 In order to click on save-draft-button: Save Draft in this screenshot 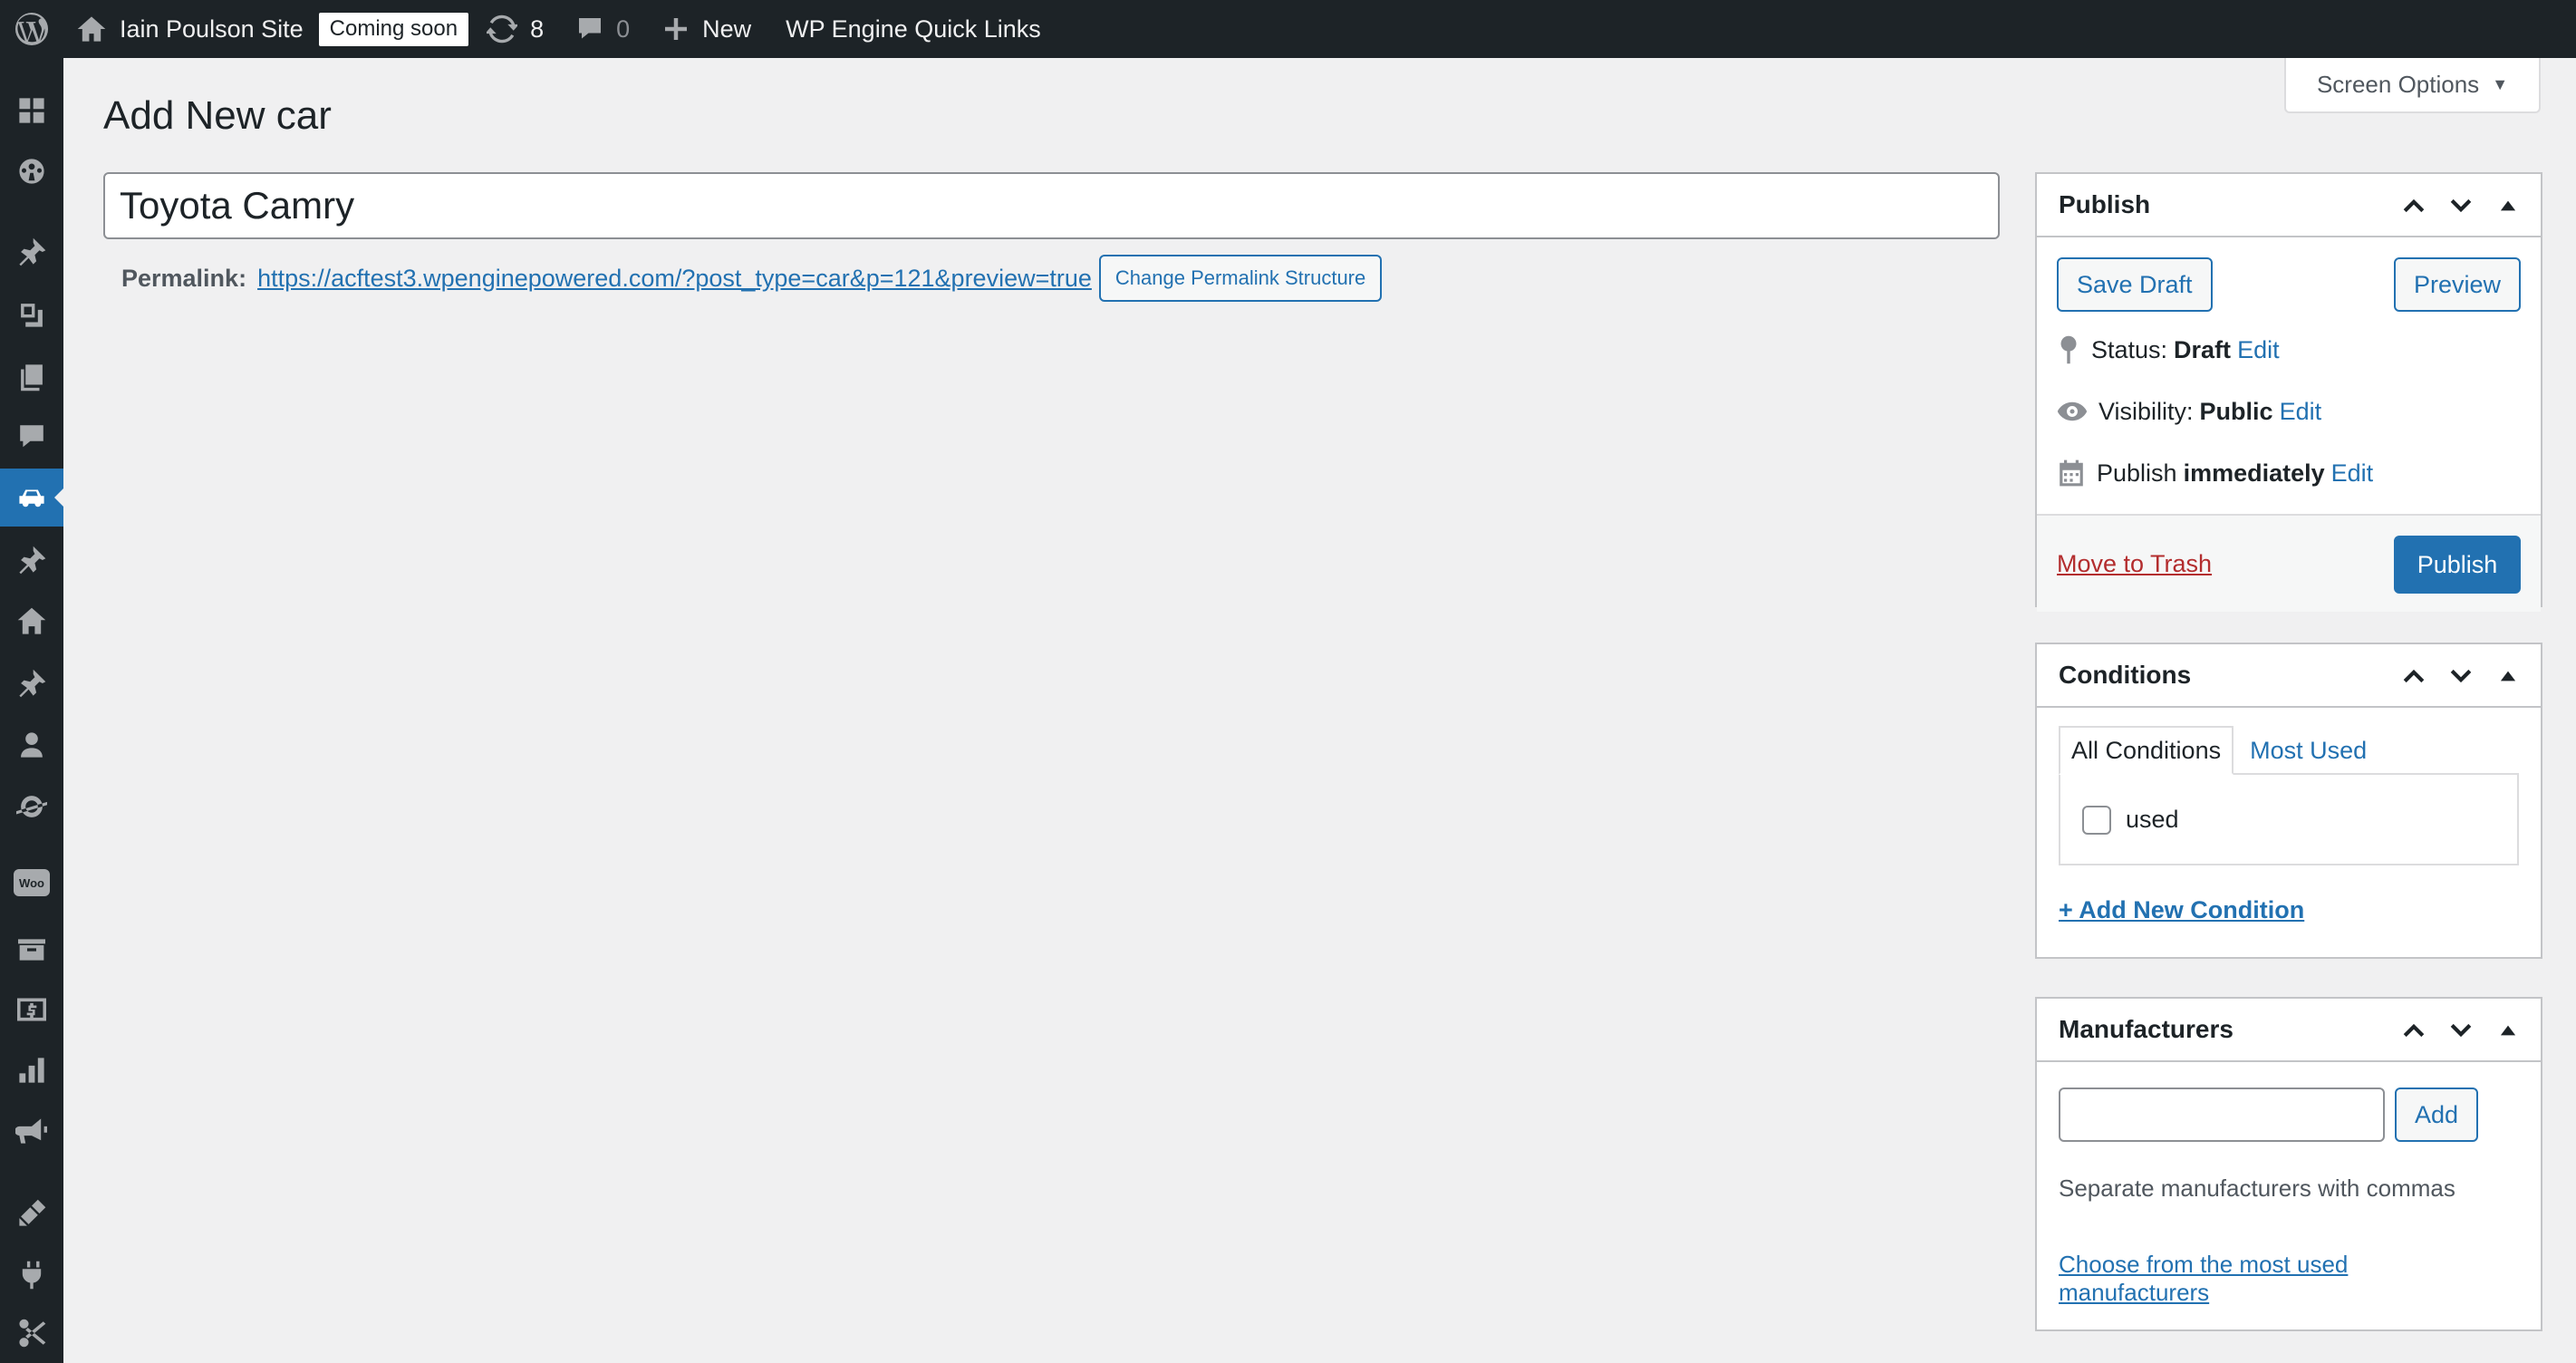, I will do `click(2135, 284)`.